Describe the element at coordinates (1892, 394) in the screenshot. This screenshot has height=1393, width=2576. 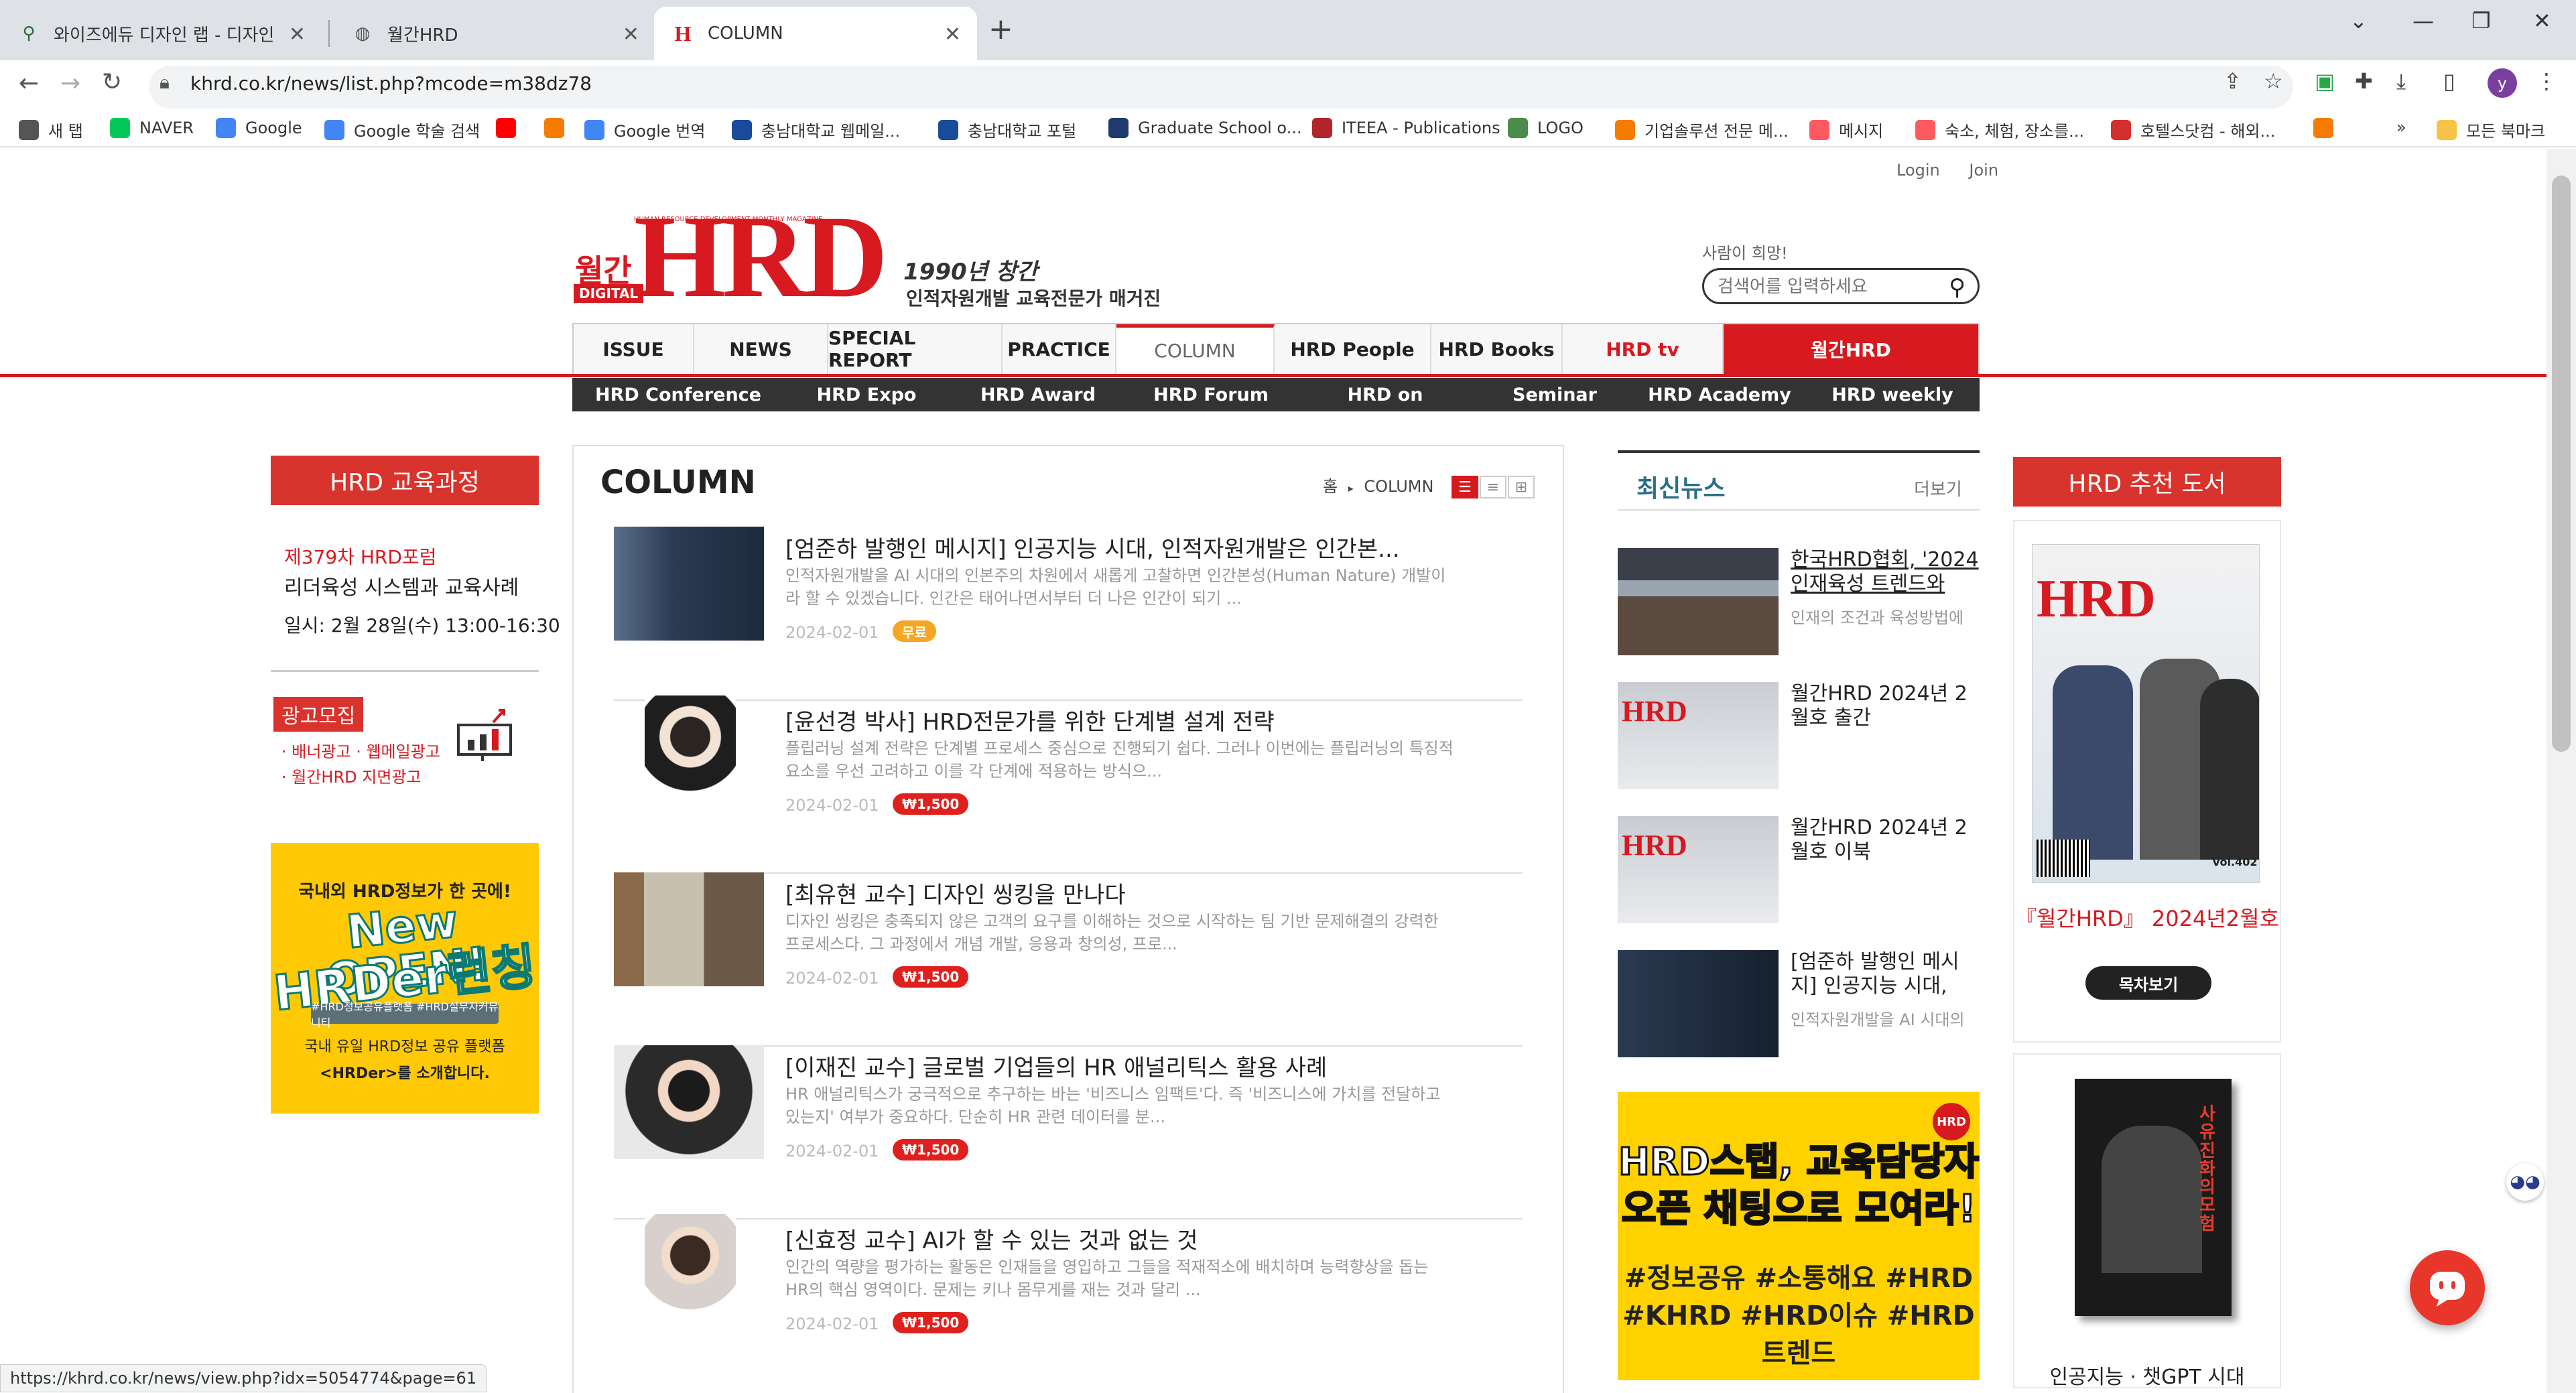
I see `subnav-hrd-weekly: HRD weekly` at that location.